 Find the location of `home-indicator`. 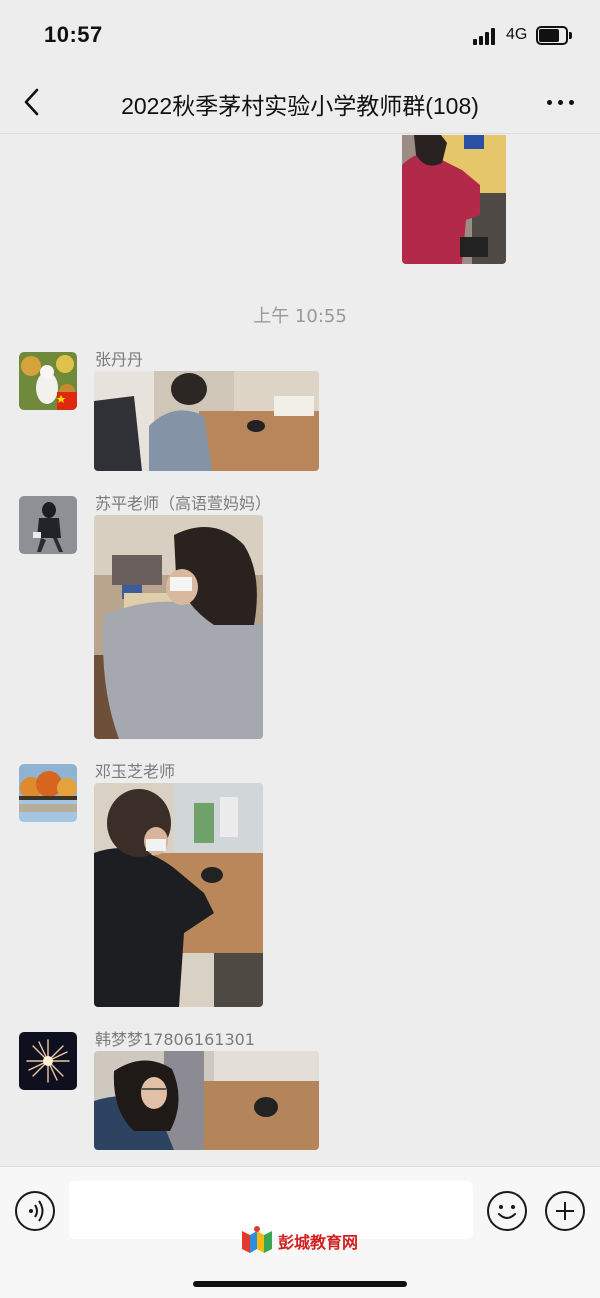

home-indicator is located at coordinates (300, 1284).